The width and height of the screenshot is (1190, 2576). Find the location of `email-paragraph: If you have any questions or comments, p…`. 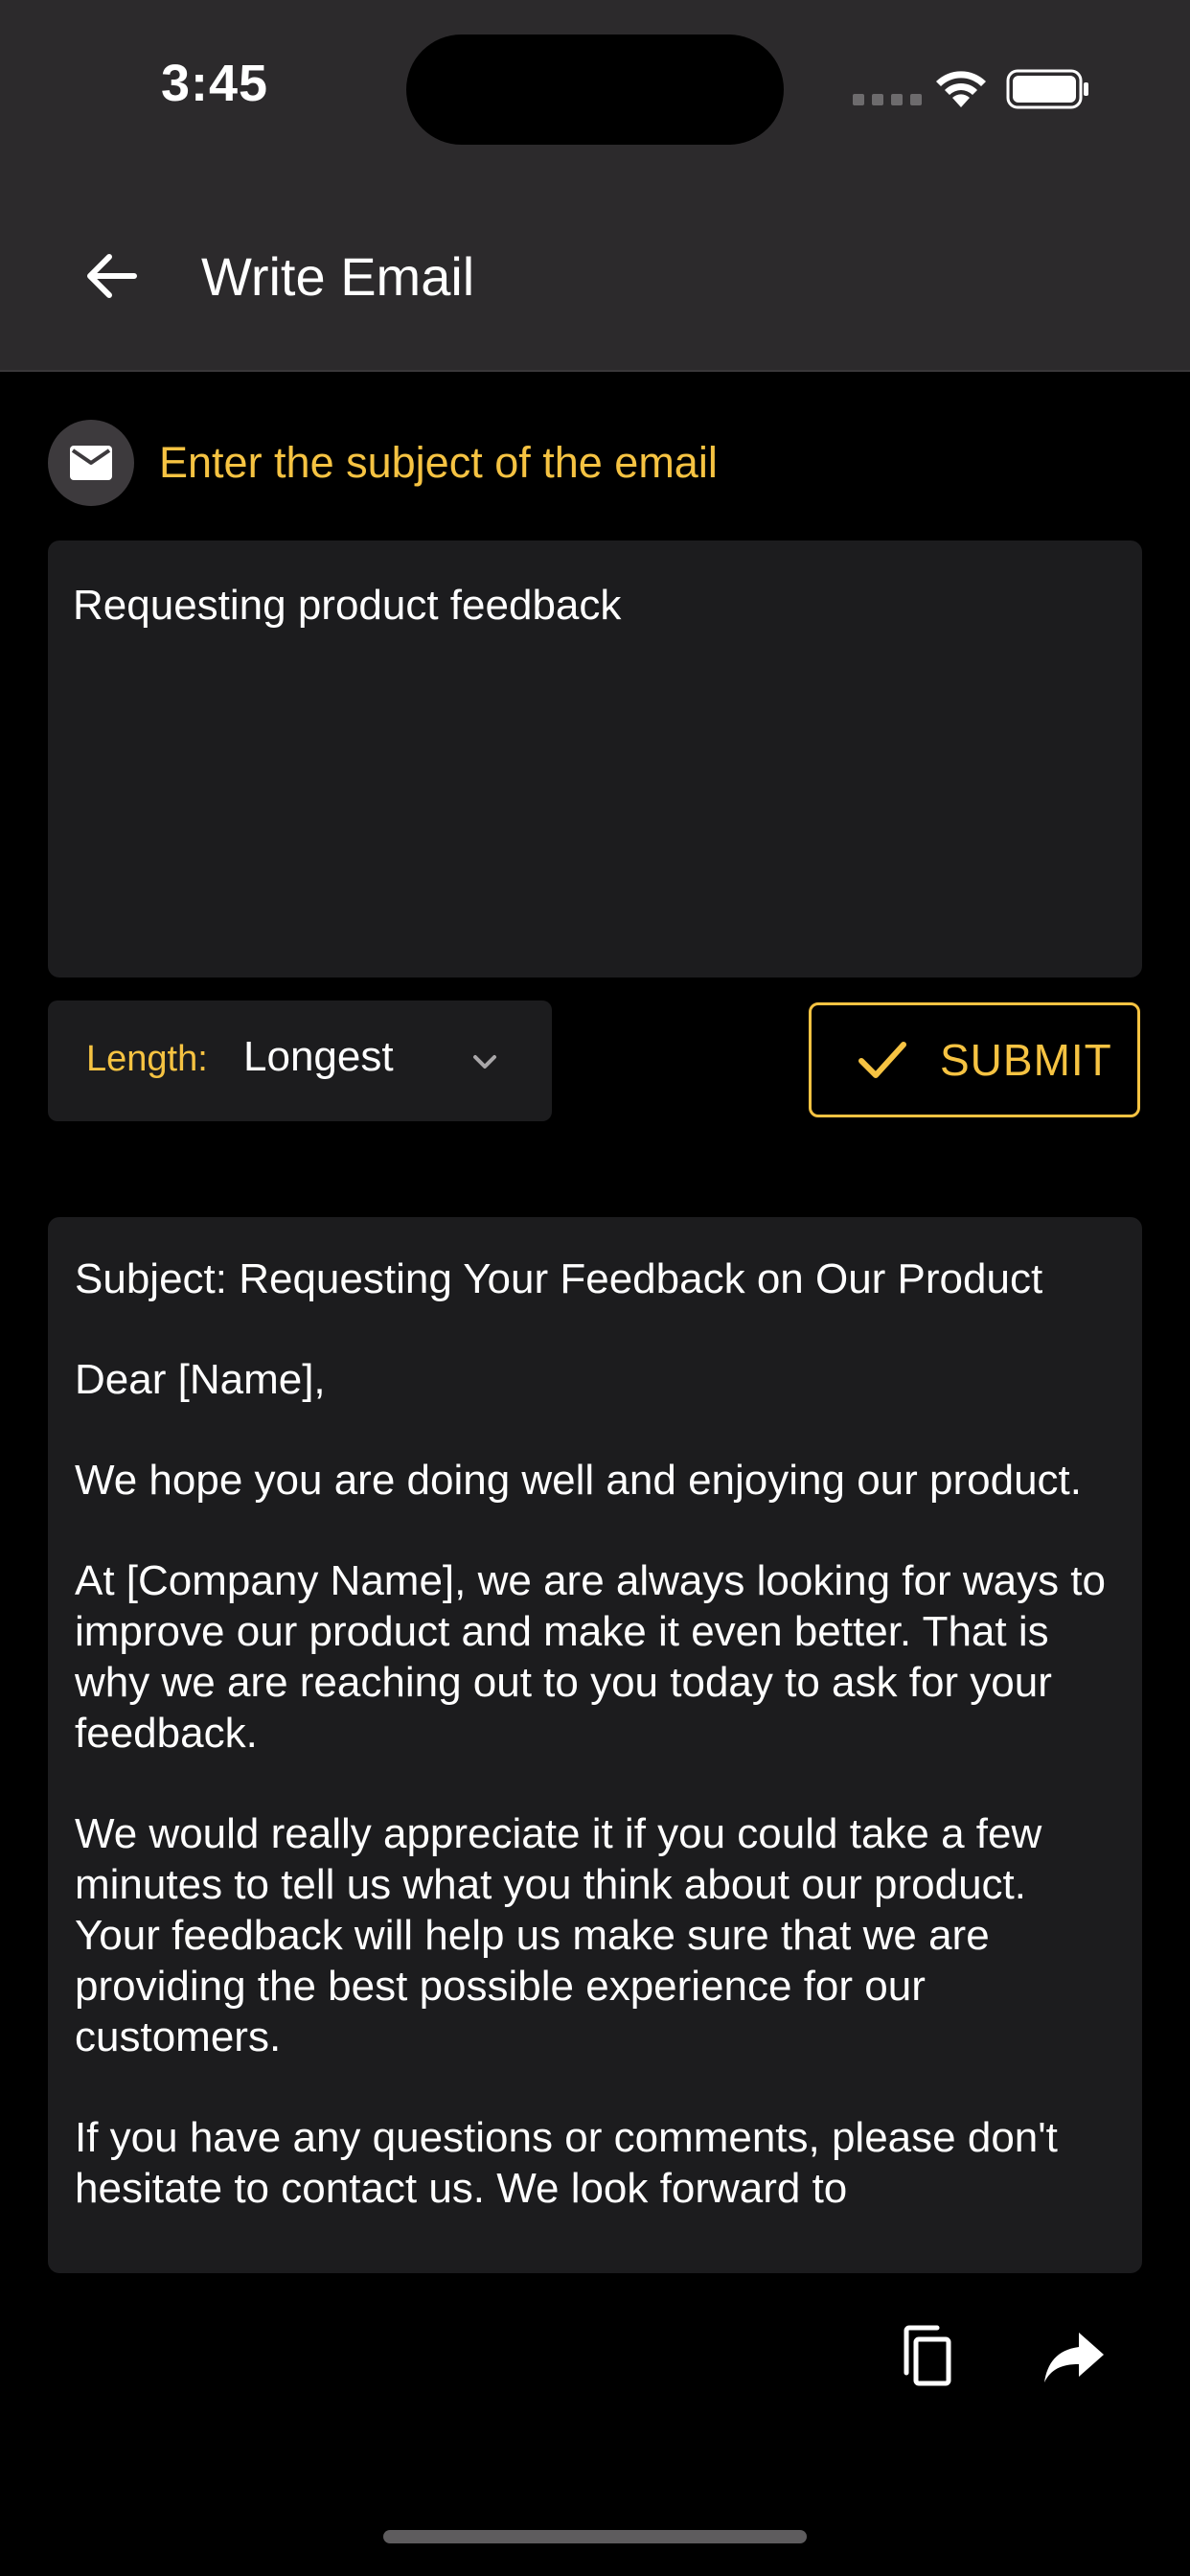

email-paragraph: If you have any questions or comments, p… is located at coordinates (567, 2163).